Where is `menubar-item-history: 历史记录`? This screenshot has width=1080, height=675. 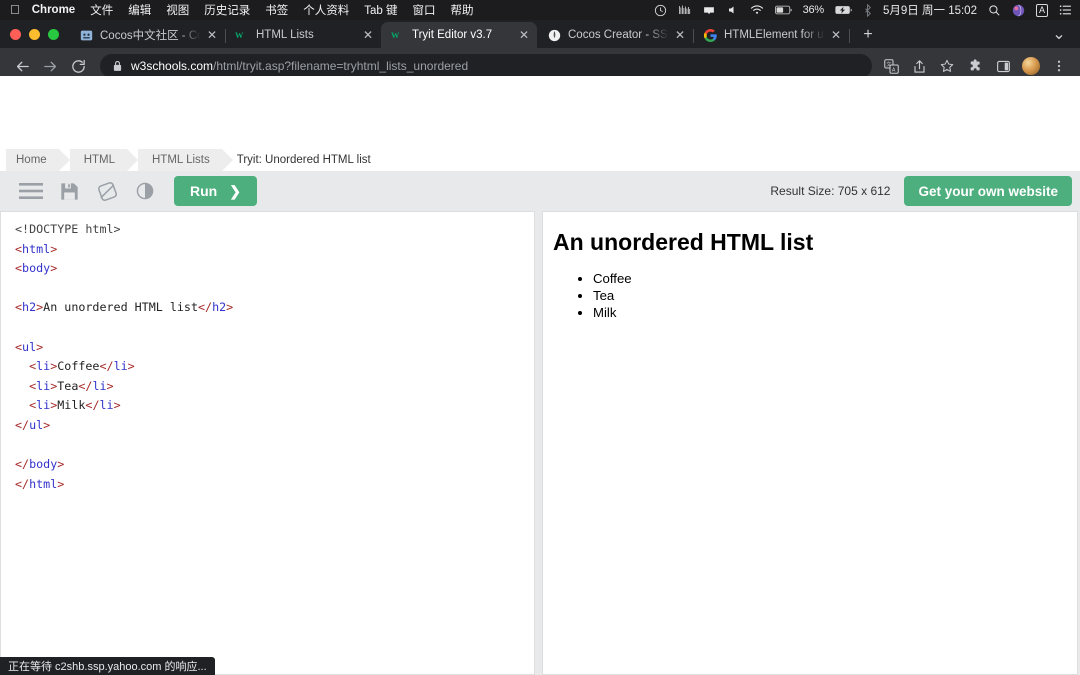 menubar-item-history: 历史记录 is located at coordinates (227, 10).